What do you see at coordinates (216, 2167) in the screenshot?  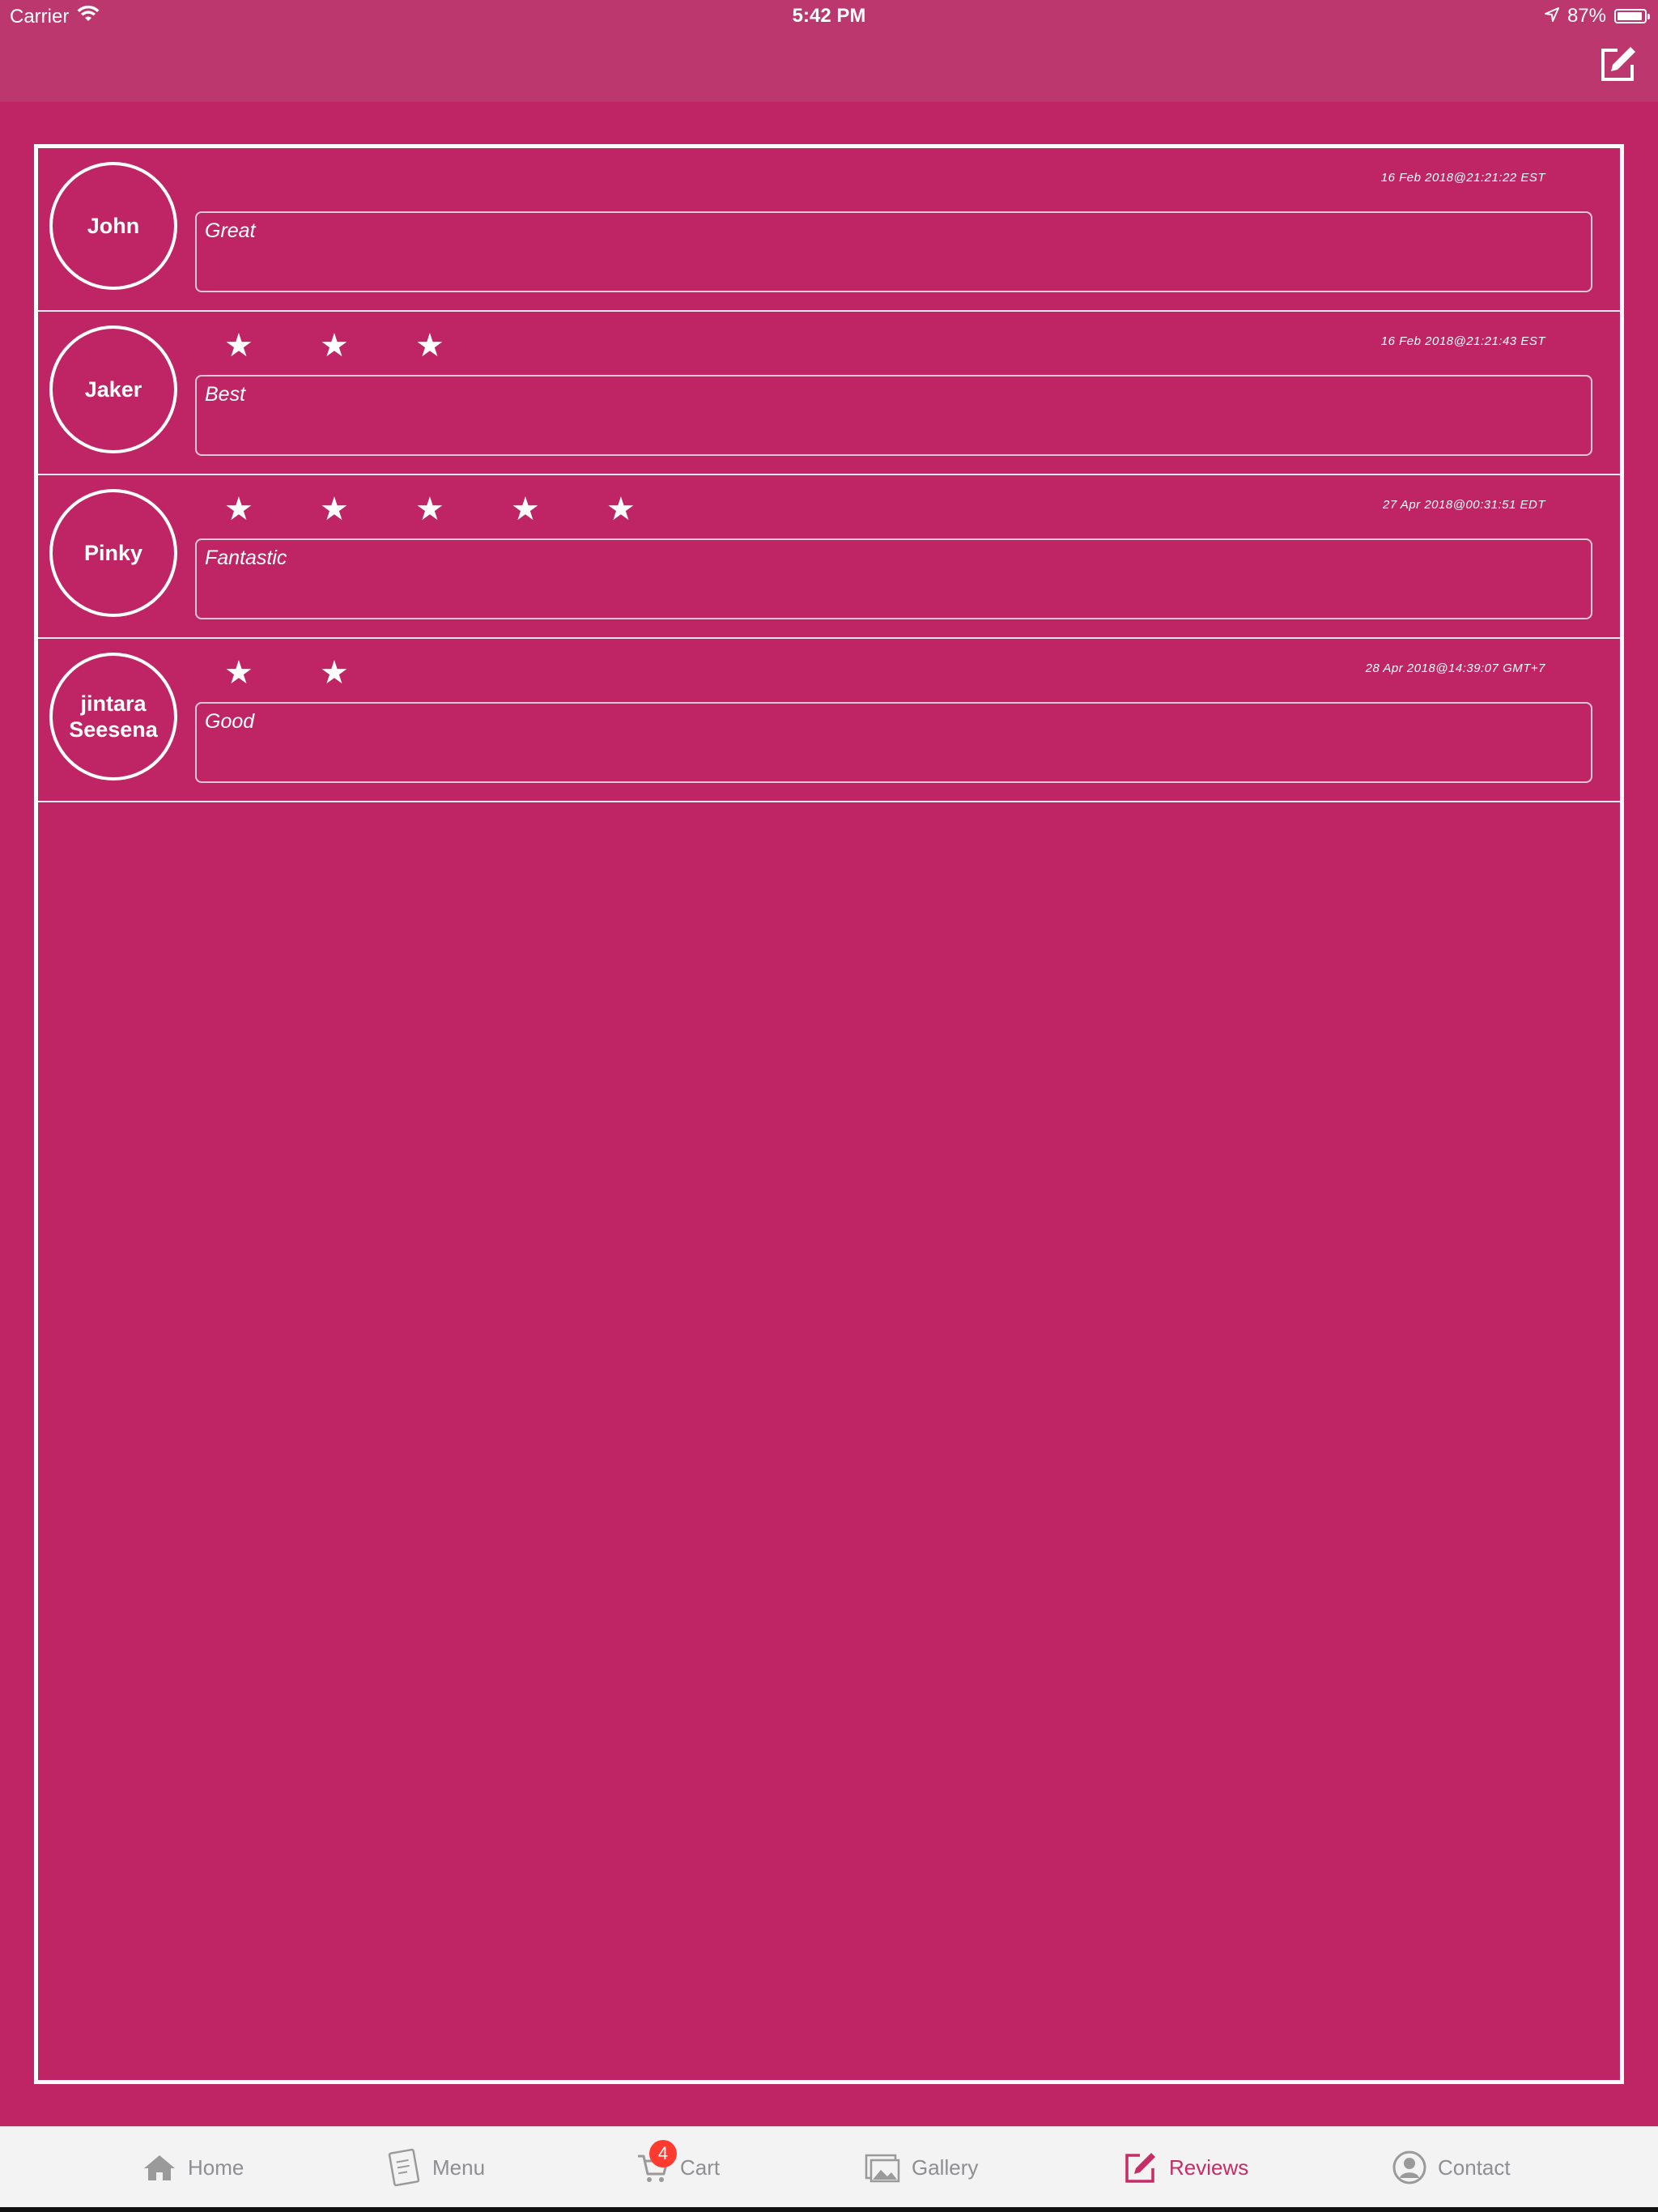 I see `tab-home-label: Home` at bounding box center [216, 2167].